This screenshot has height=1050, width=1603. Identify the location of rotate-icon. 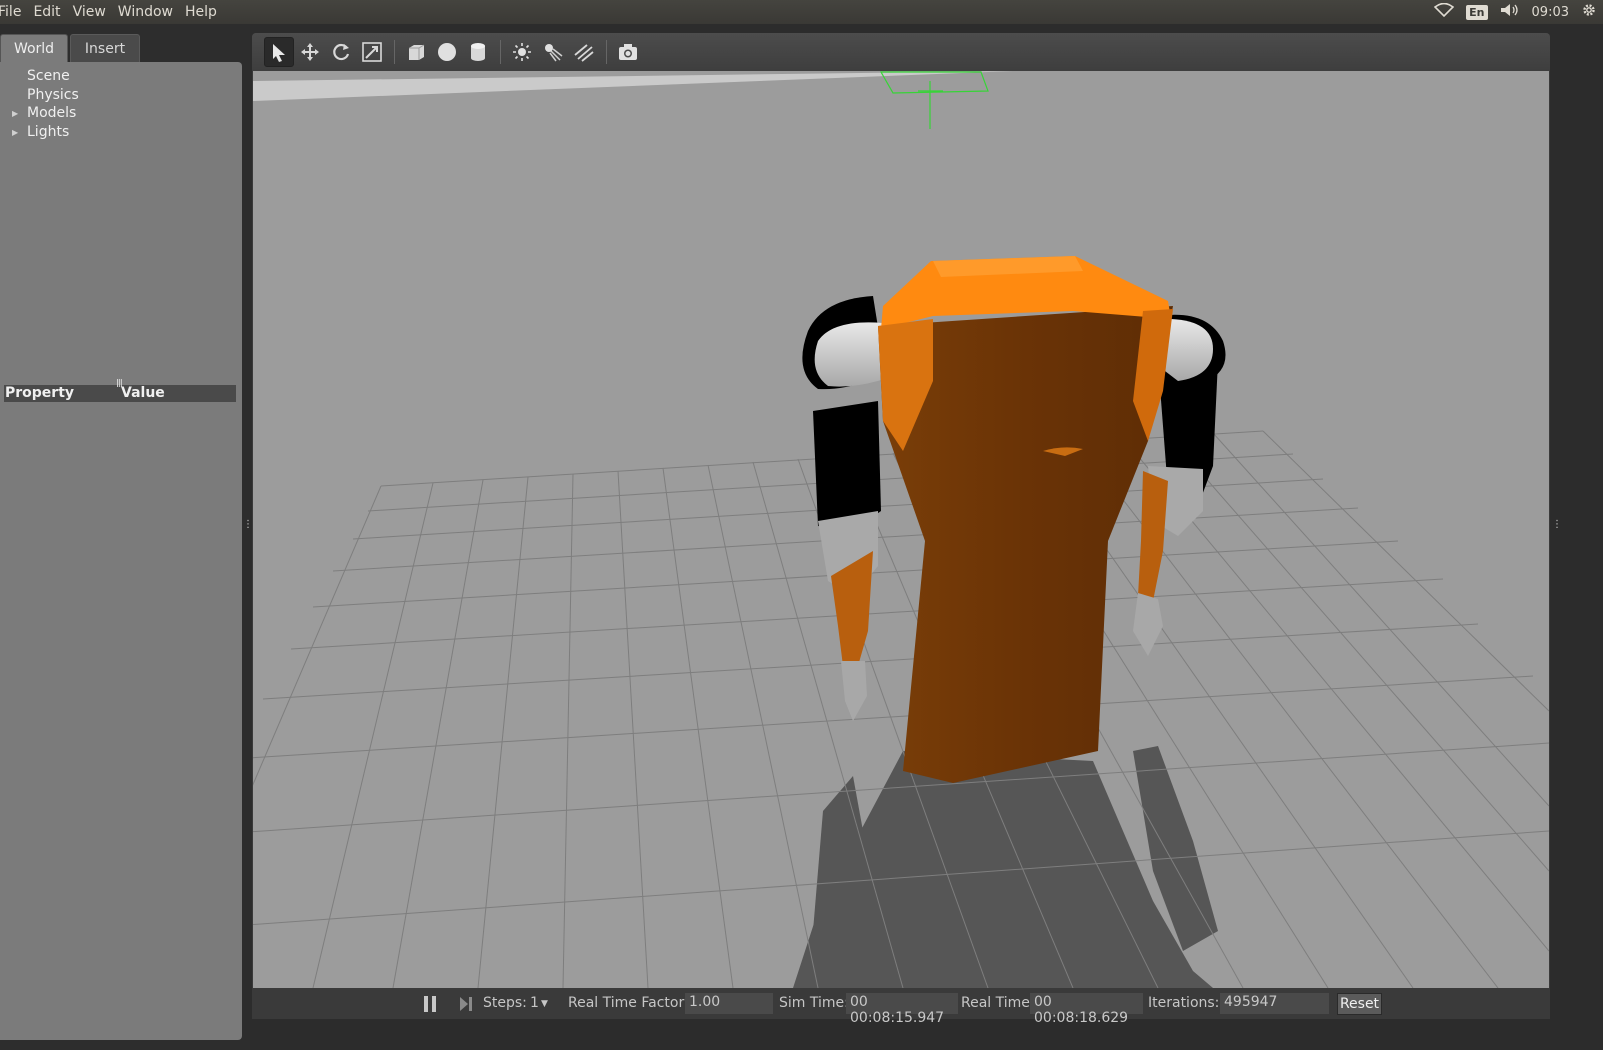
(341, 52).